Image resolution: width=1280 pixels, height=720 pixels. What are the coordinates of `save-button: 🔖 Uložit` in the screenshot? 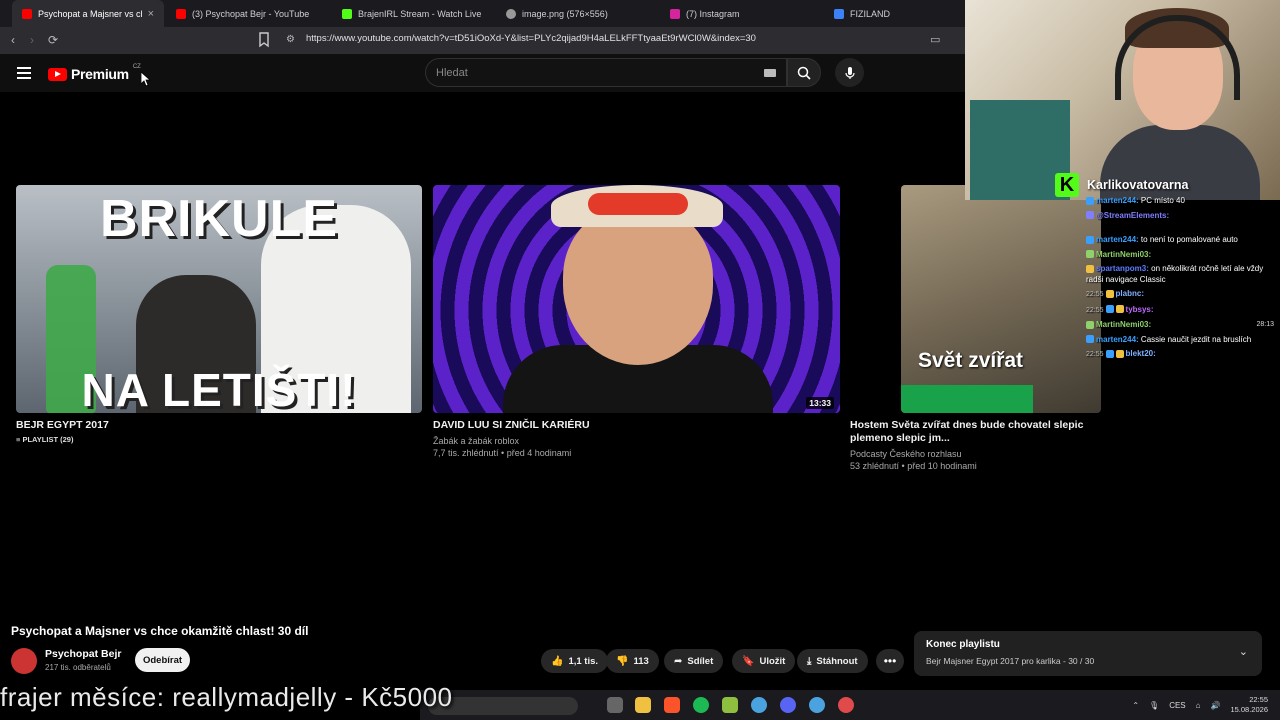 It's located at (764, 661).